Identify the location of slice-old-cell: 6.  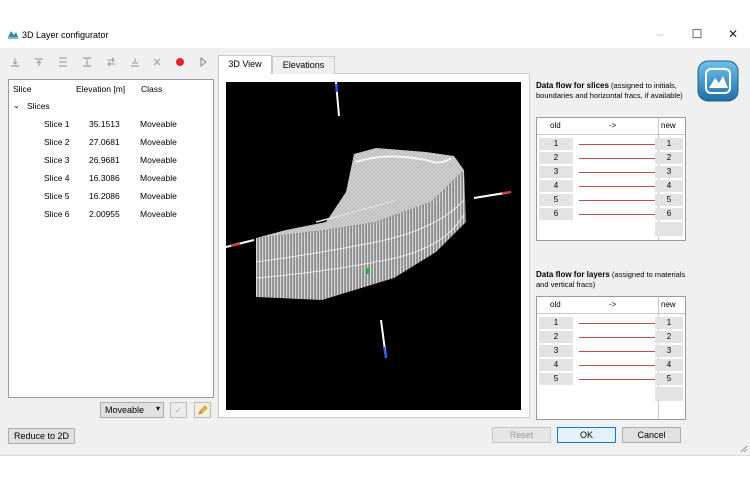
(556, 214).